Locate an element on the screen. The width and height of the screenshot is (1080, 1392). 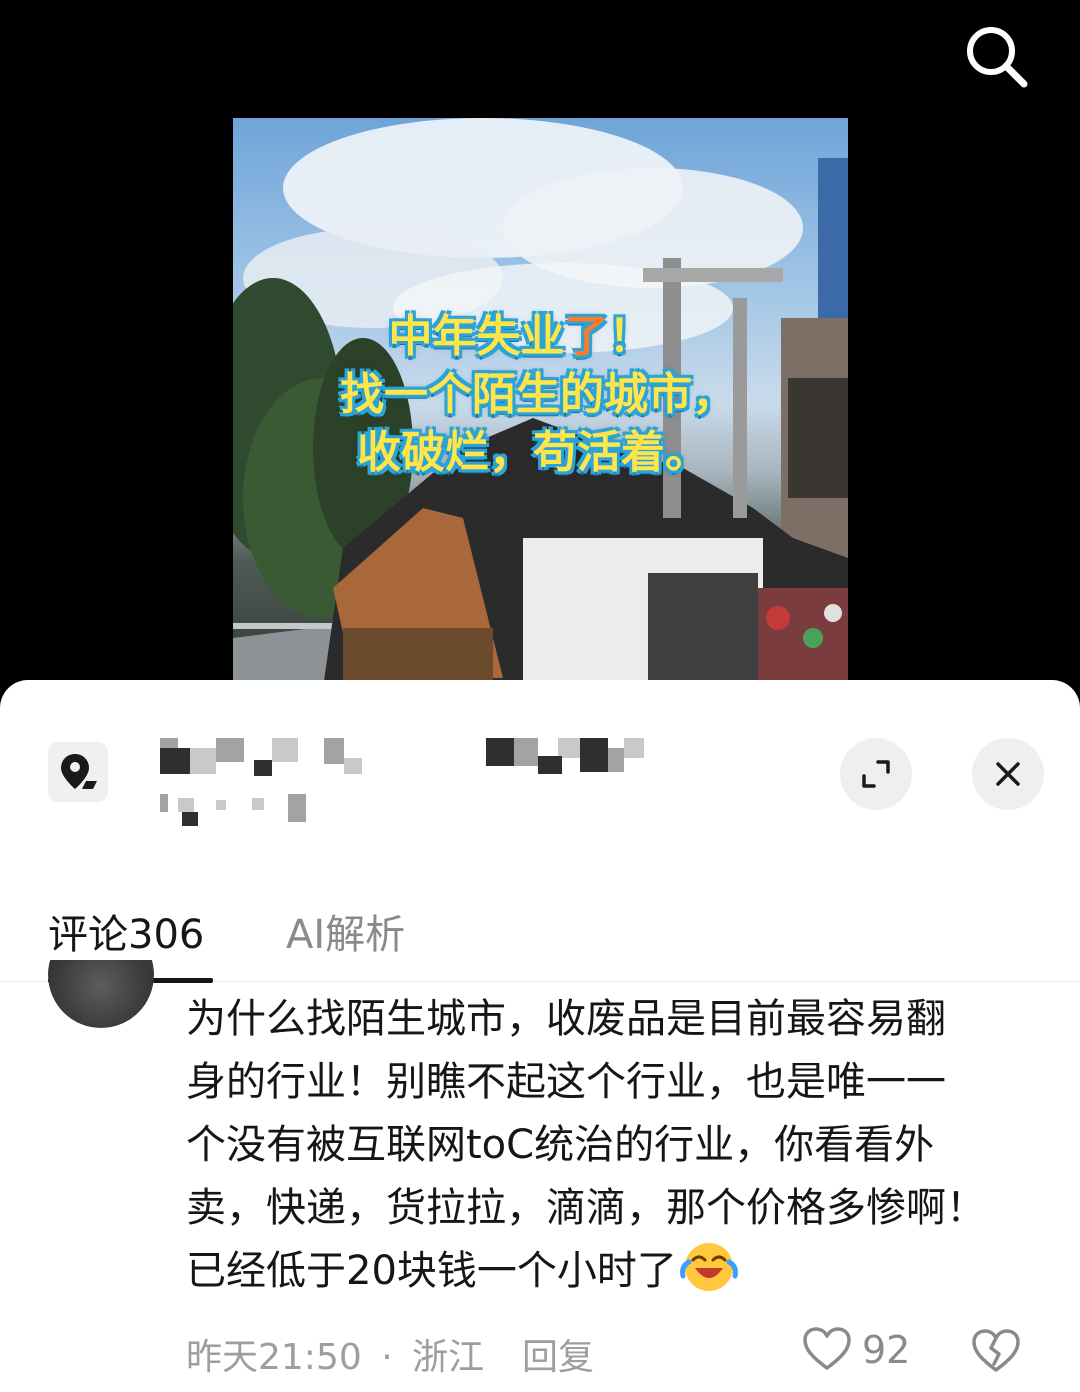
comment-line: 身的行业！别瞧不起这个行业，也是唯一一 is located at coordinates (566, 1082).